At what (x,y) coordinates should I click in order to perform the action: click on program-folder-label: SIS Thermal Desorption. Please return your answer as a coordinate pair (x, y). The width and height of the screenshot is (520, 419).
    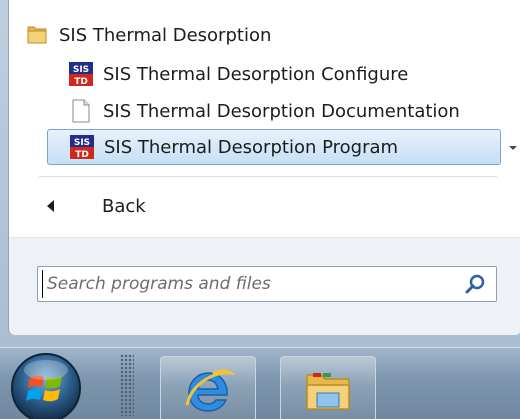
    Looking at the image, I should click on (165, 35).